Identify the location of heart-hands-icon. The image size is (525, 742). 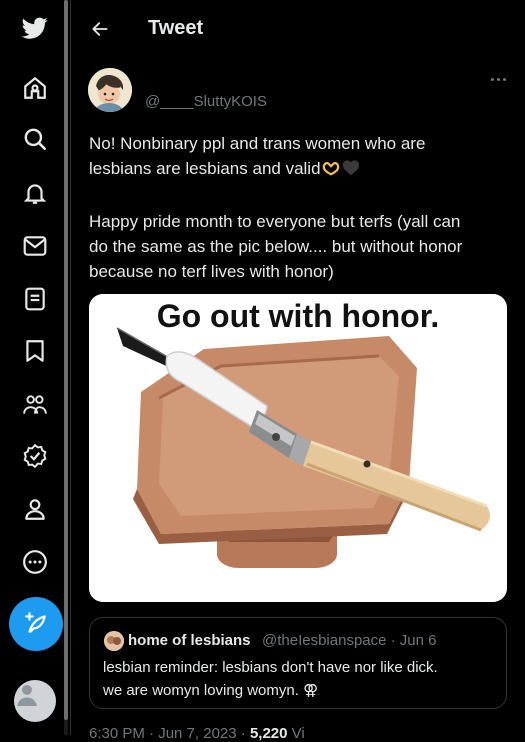
(331, 171).